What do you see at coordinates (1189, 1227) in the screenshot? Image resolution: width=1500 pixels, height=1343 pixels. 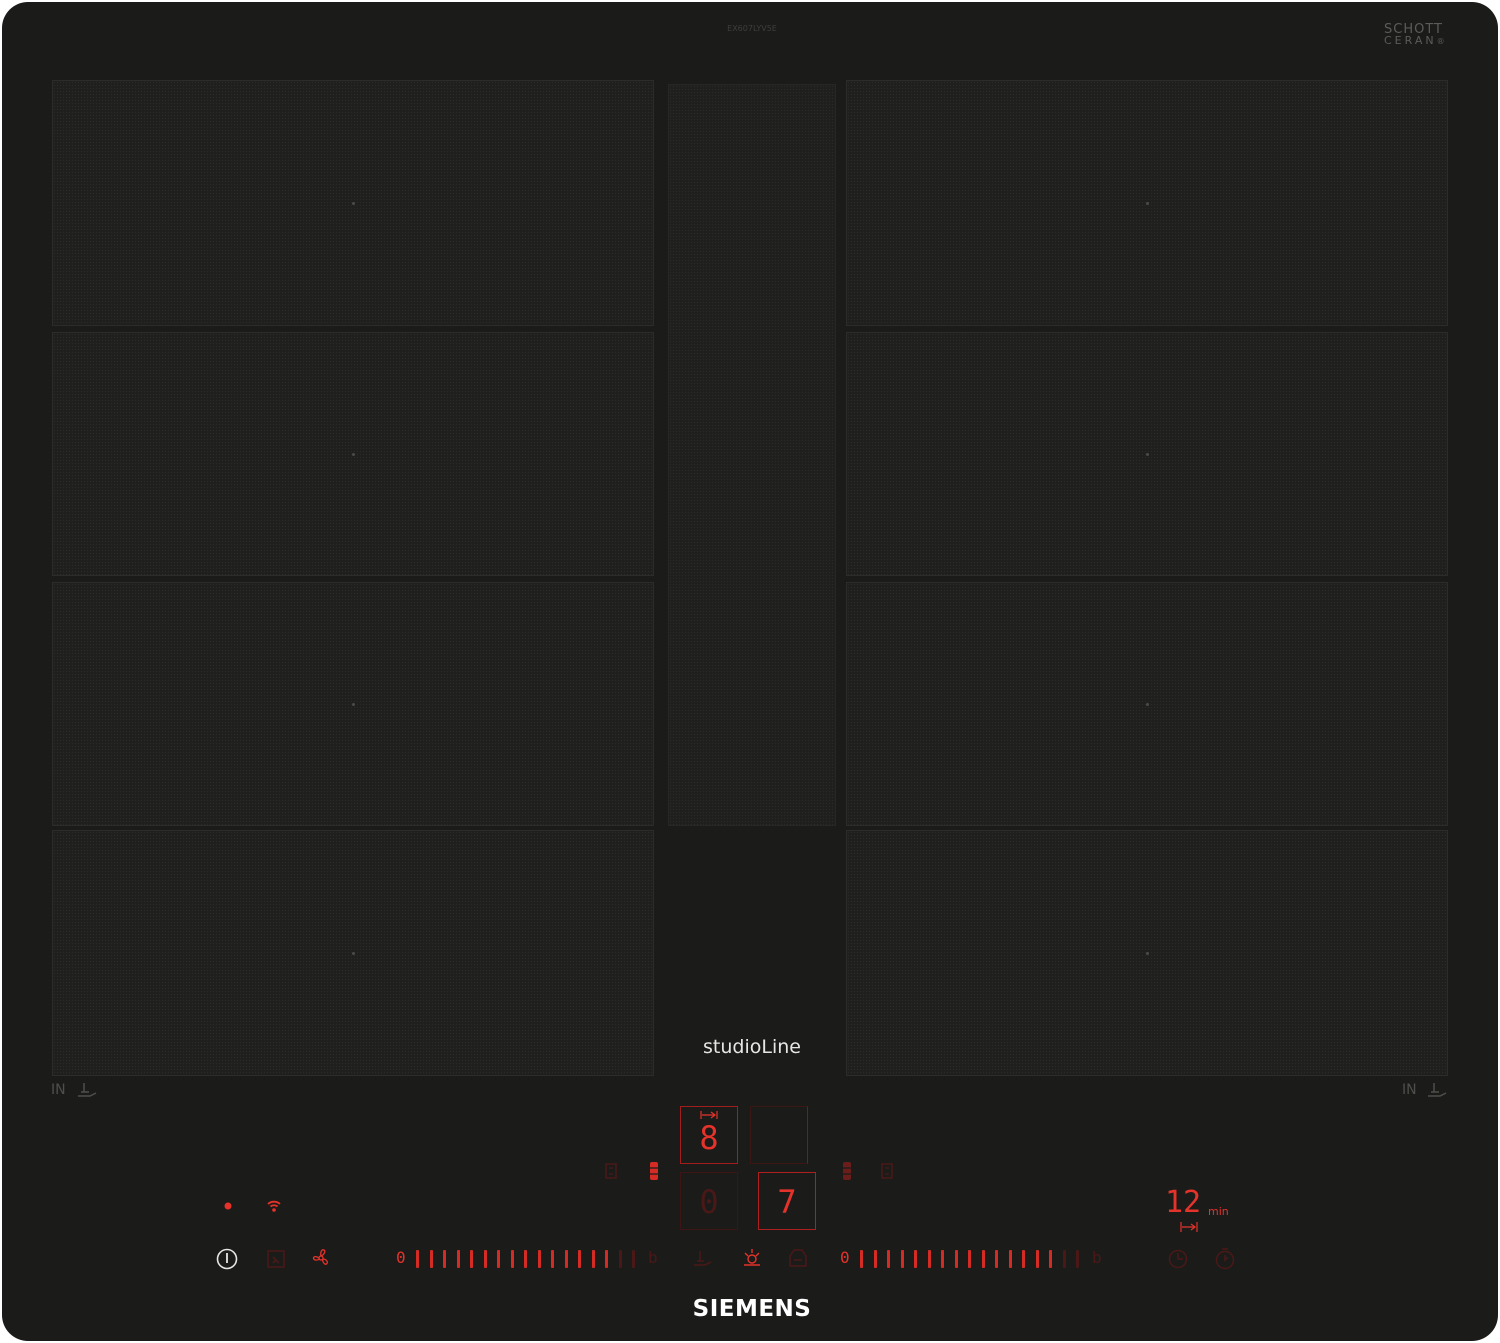 I see `timer-arrow-icon` at bounding box center [1189, 1227].